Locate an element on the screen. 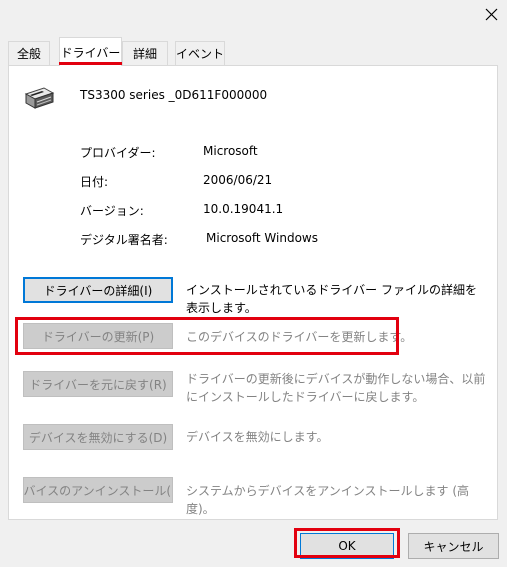  rollback-driver-button: ドライバーを元に戻す(R) is located at coordinates (98, 384).